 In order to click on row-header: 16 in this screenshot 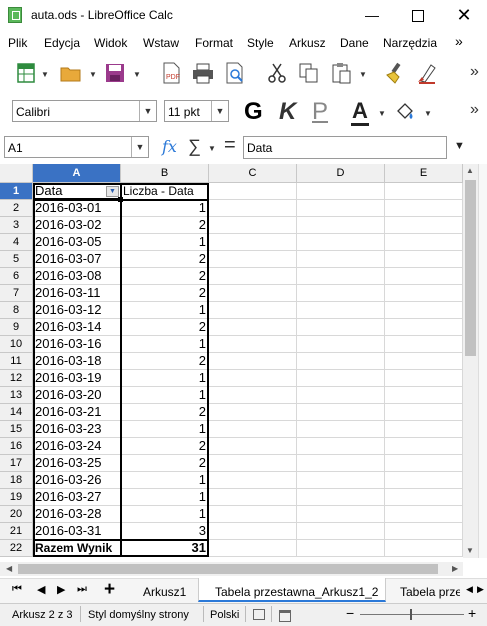, I will do `click(16, 446)`.